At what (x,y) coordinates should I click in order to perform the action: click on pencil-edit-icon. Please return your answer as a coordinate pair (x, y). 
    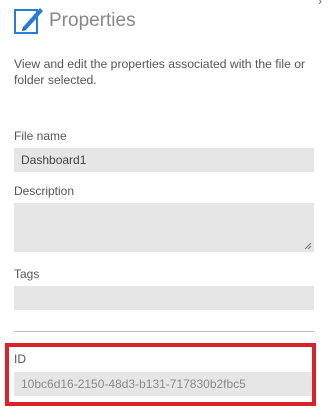
    Looking at the image, I should click on (28, 21).